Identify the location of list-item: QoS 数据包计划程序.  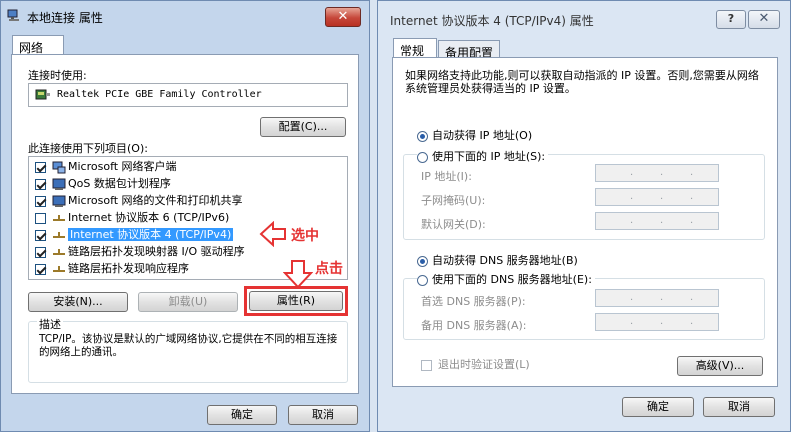
(103, 184).